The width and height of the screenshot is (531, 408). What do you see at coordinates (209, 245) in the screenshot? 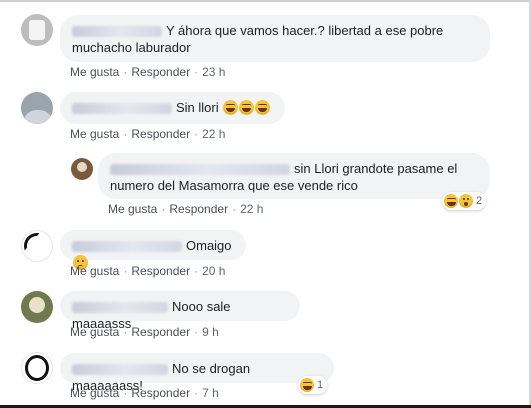
I see `comment-text: Omaigo` at bounding box center [209, 245].